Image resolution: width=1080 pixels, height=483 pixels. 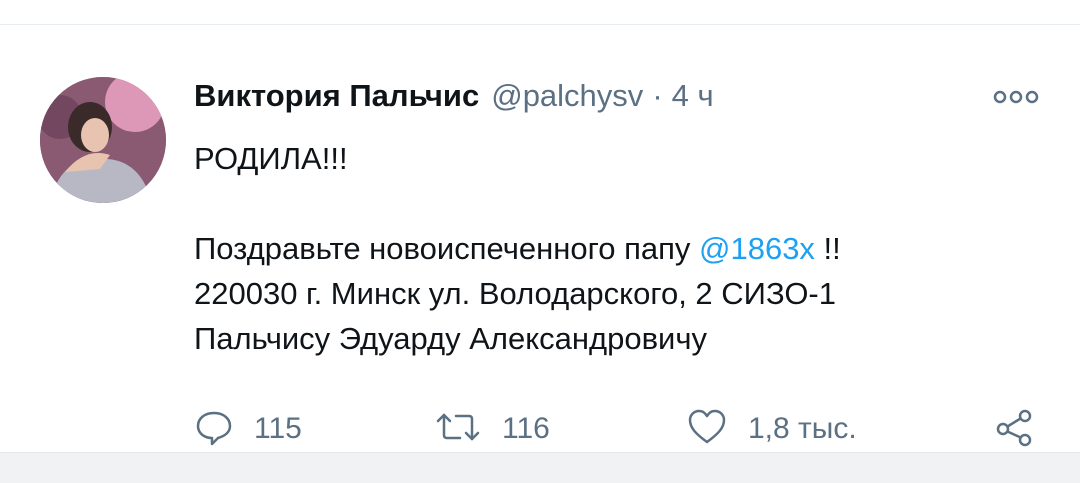 I want to click on heart-icon, so click(x=707, y=429).